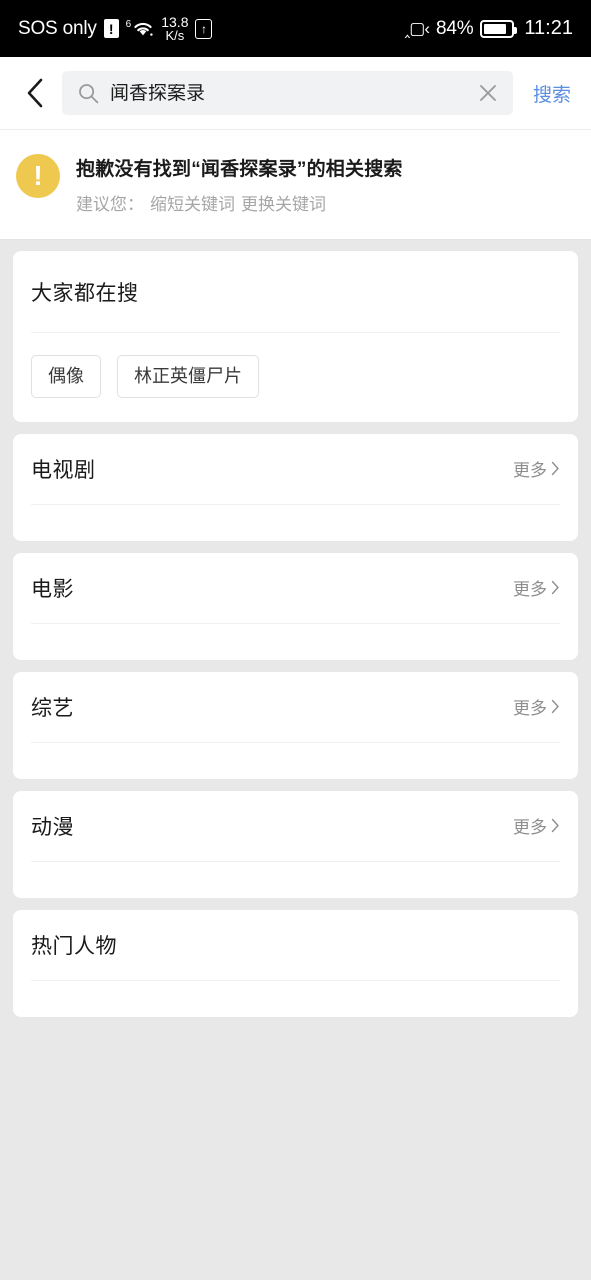  Describe the element at coordinates (63, 470) in the screenshot. I see `category-title: 电视剧` at that location.